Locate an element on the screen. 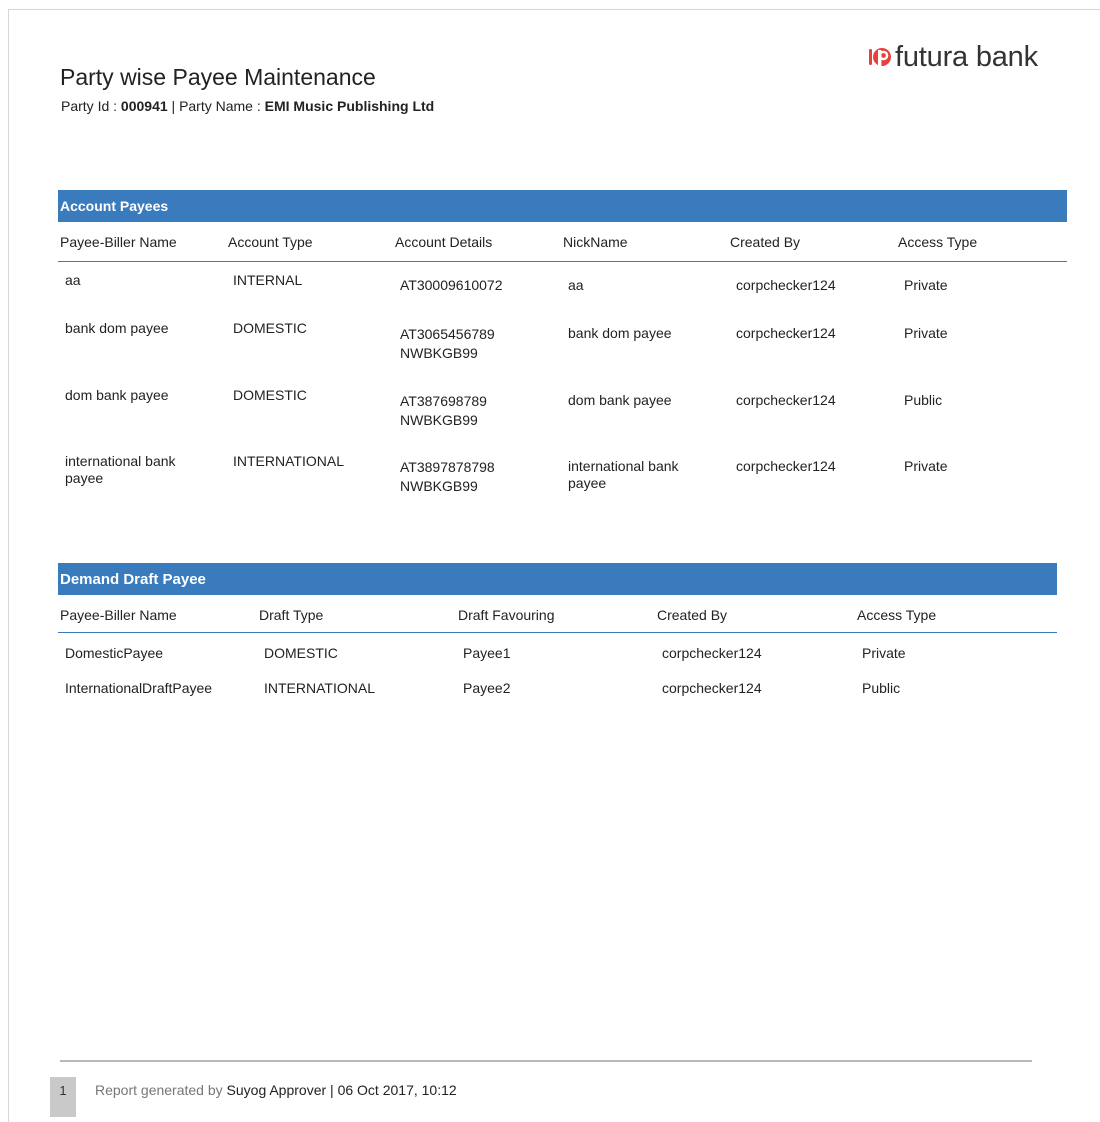  party-id-label: Party Id : is located at coordinates (91, 106).